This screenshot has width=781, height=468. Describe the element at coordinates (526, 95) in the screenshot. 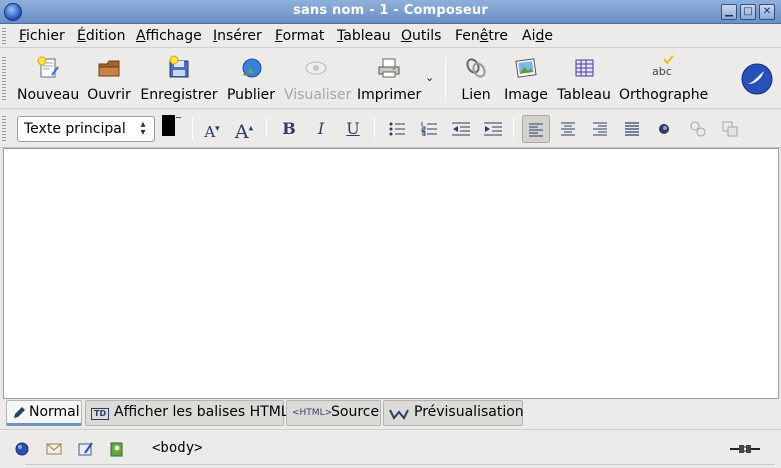

I see `image-button-label: Image` at that location.